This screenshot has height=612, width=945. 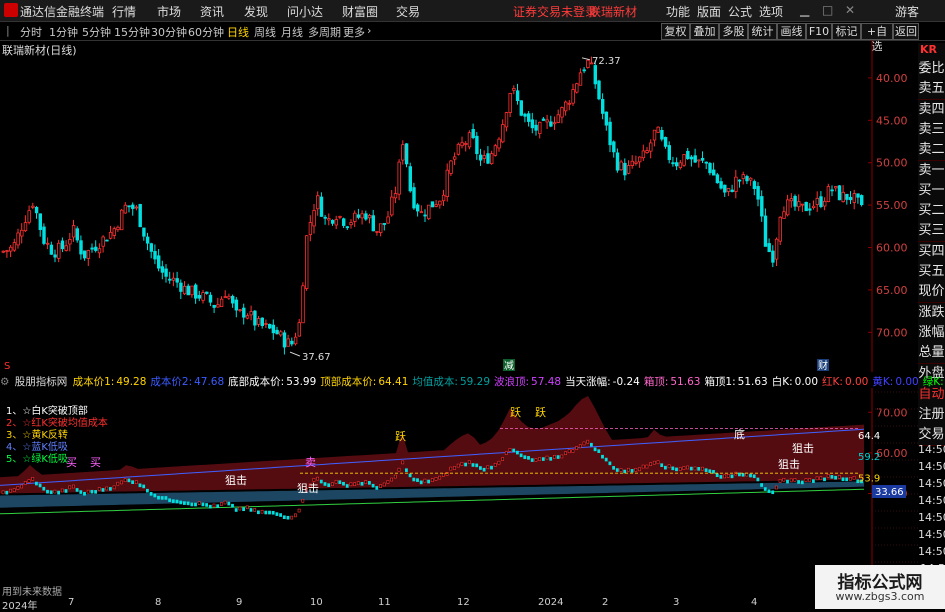 What do you see at coordinates (931, 69) in the screenshot?
I see `side-item-0: 委比` at bounding box center [931, 69].